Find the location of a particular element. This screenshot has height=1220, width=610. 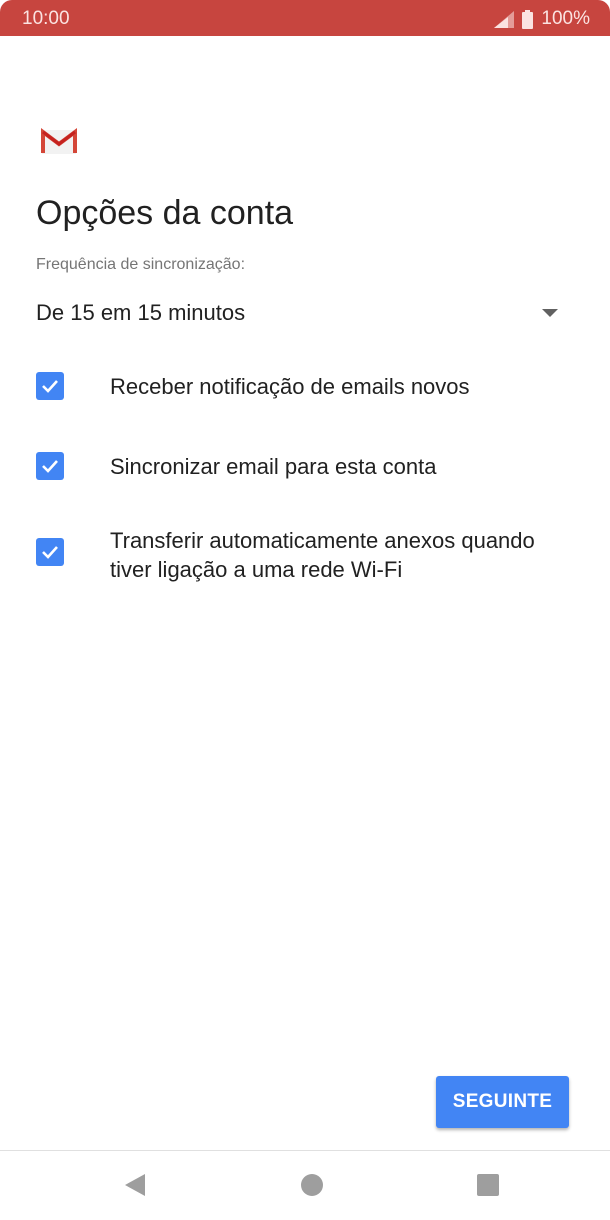

sync-frequency-label: Frequência de sincronização: is located at coordinates (141, 264).